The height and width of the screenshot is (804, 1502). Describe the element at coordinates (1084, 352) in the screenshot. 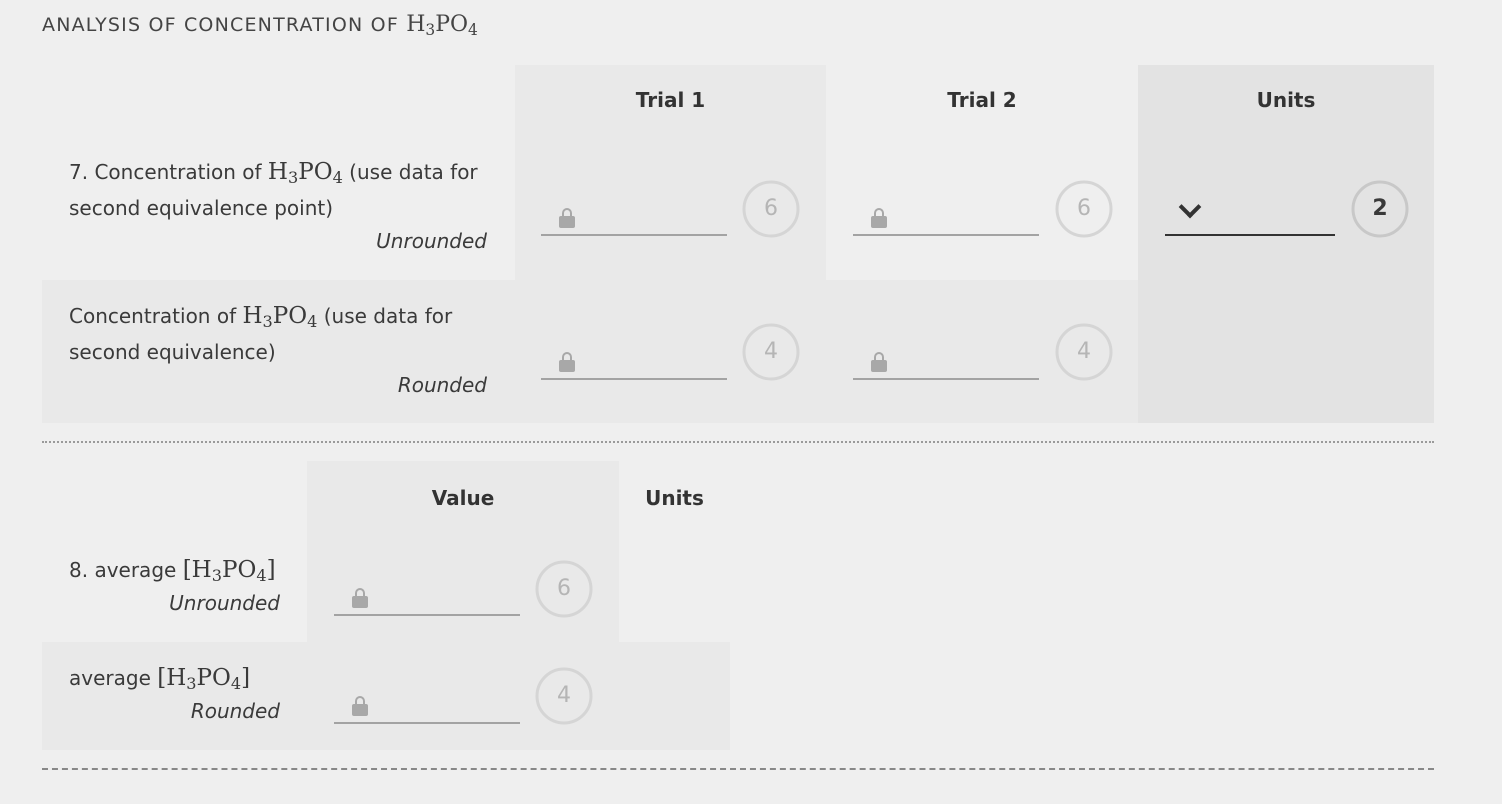

I see `trial2-rounded-sigfig-badge: 4` at that location.